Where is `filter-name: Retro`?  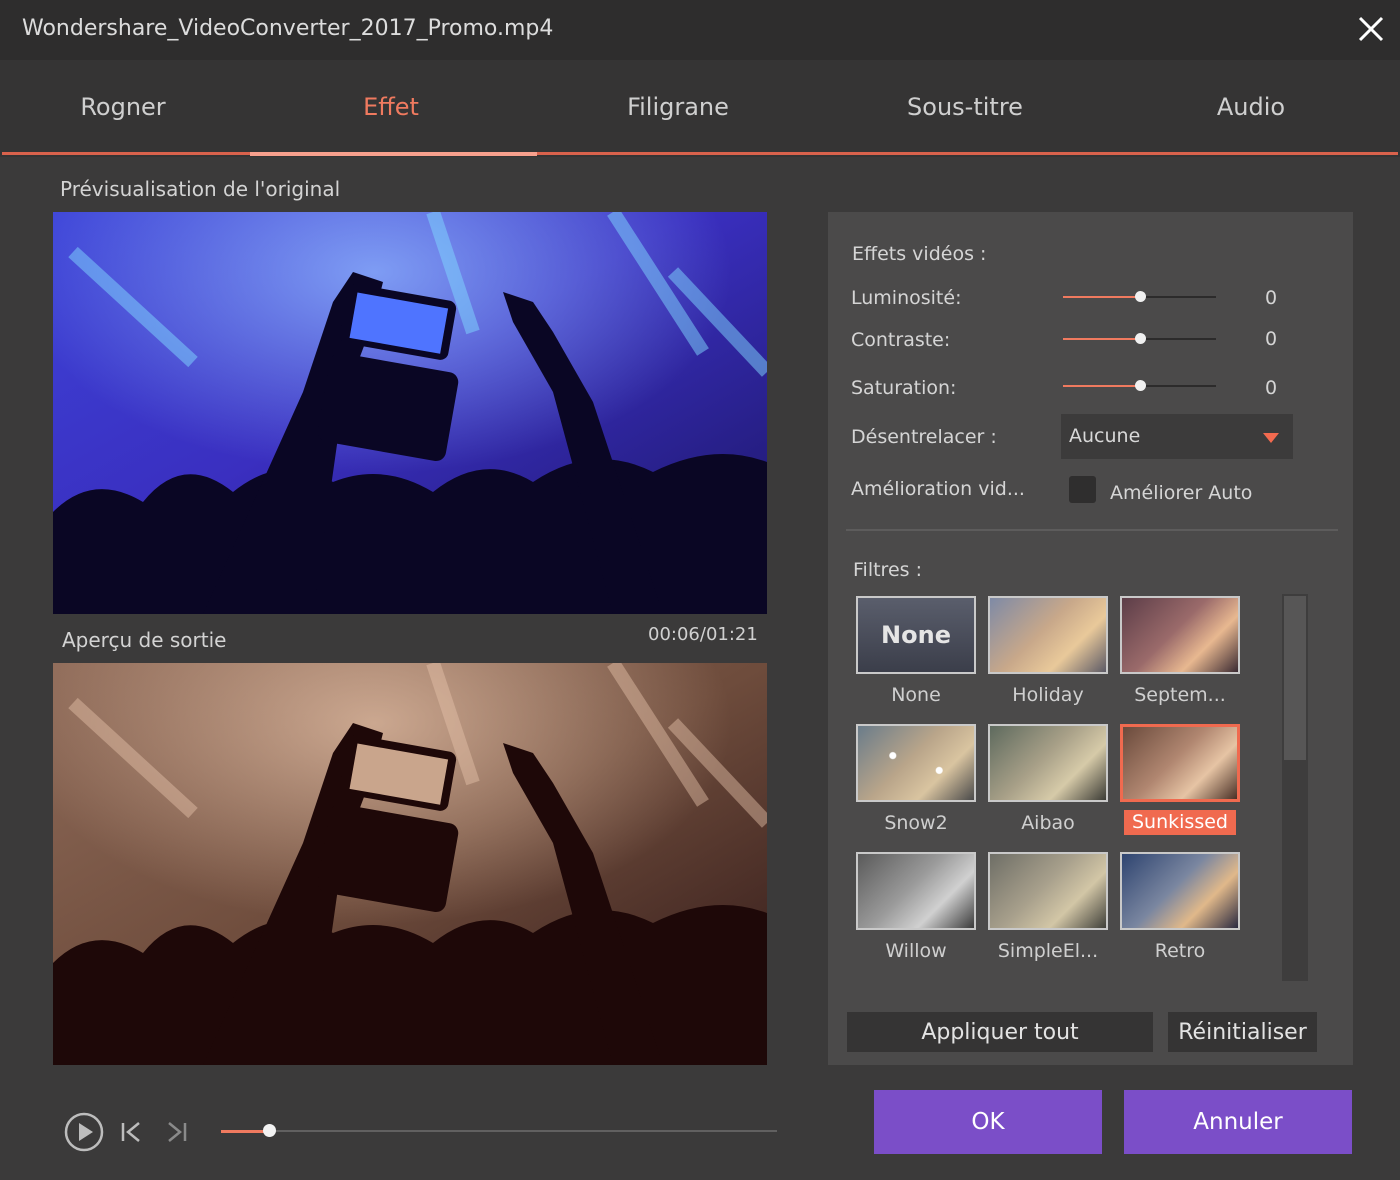 filter-name: Retro is located at coordinates (1180, 951).